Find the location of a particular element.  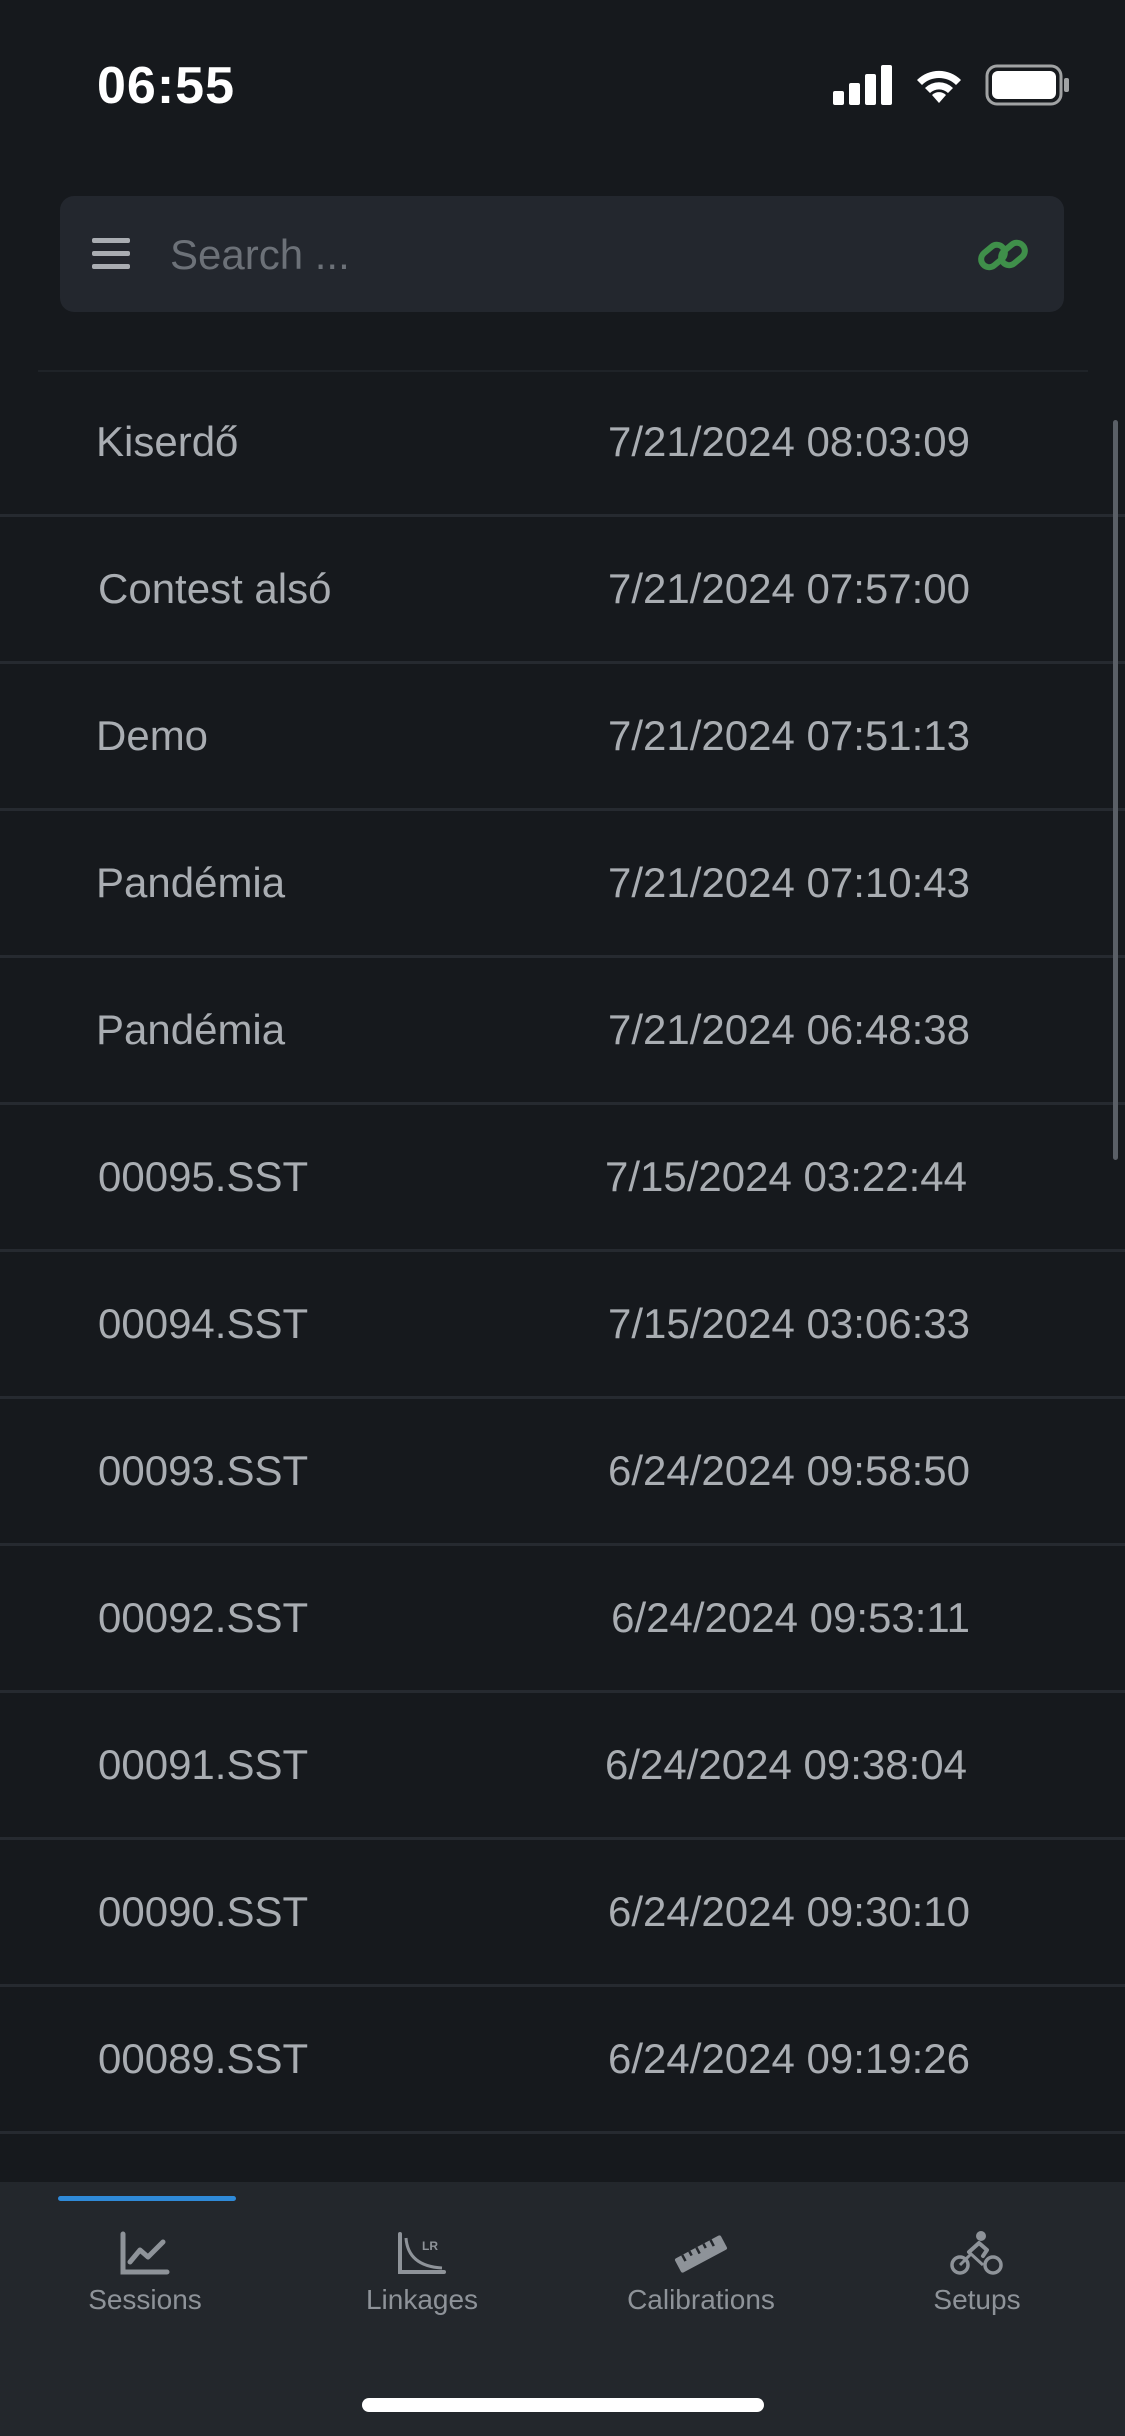

tab-sessions: Sessions is located at coordinates (145, 2285).